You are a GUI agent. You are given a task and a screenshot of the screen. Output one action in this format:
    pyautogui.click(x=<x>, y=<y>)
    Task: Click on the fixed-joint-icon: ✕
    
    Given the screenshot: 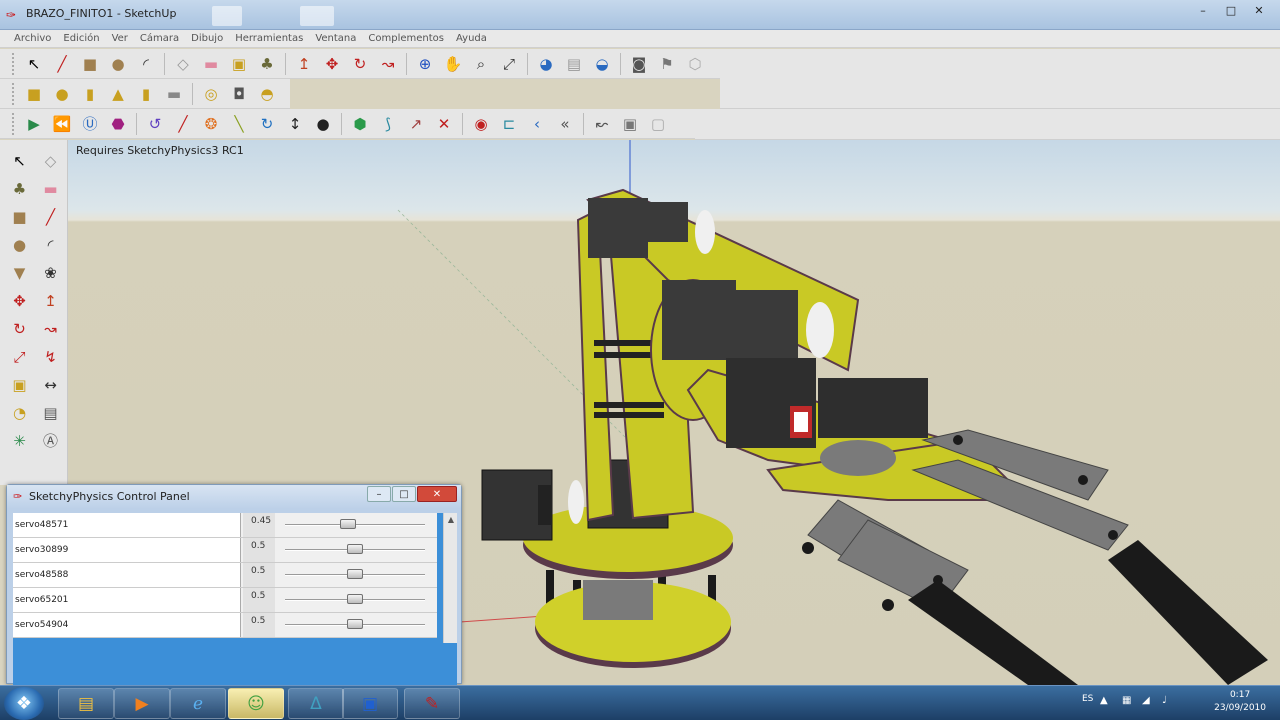 What is the action you would take?
    pyautogui.click(x=444, y=124)
    